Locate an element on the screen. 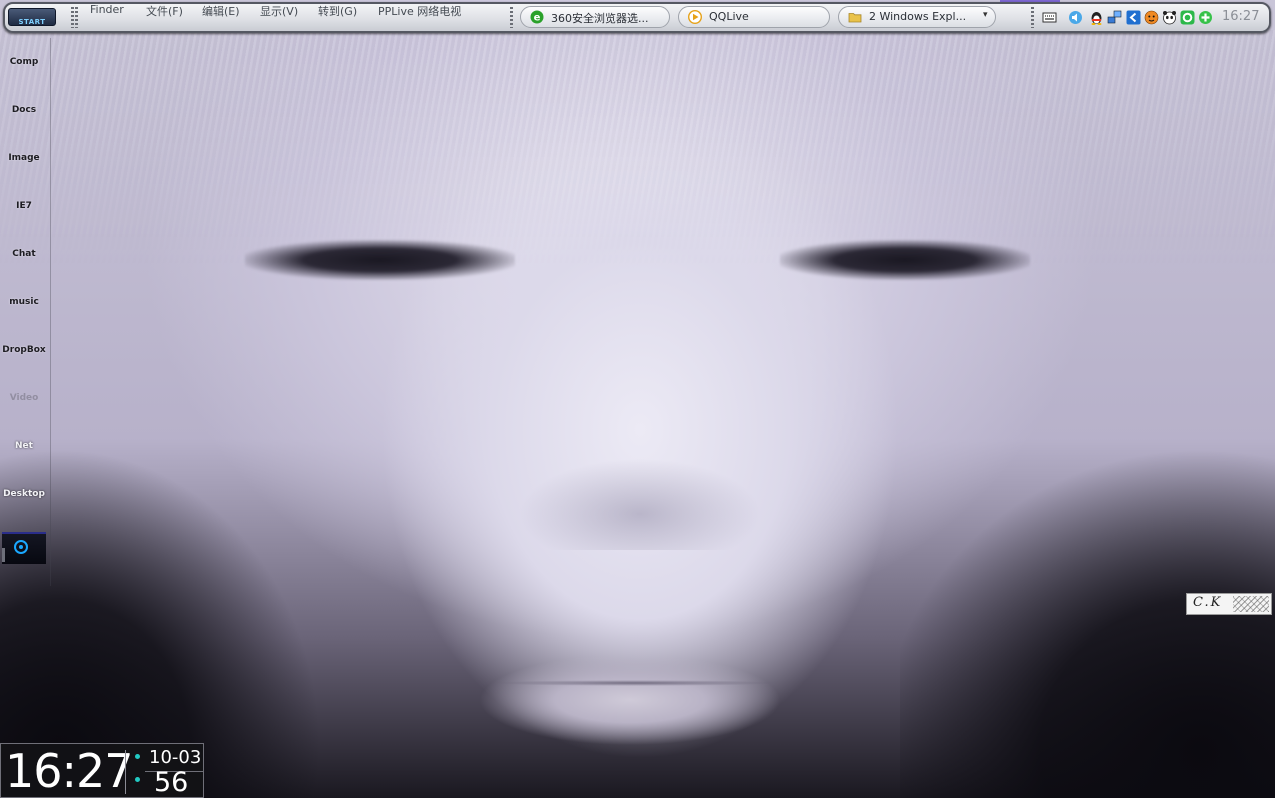 The width and height of the screenshot is (1275, 798). dock-widget-tab is located at coordinates (3, 555).